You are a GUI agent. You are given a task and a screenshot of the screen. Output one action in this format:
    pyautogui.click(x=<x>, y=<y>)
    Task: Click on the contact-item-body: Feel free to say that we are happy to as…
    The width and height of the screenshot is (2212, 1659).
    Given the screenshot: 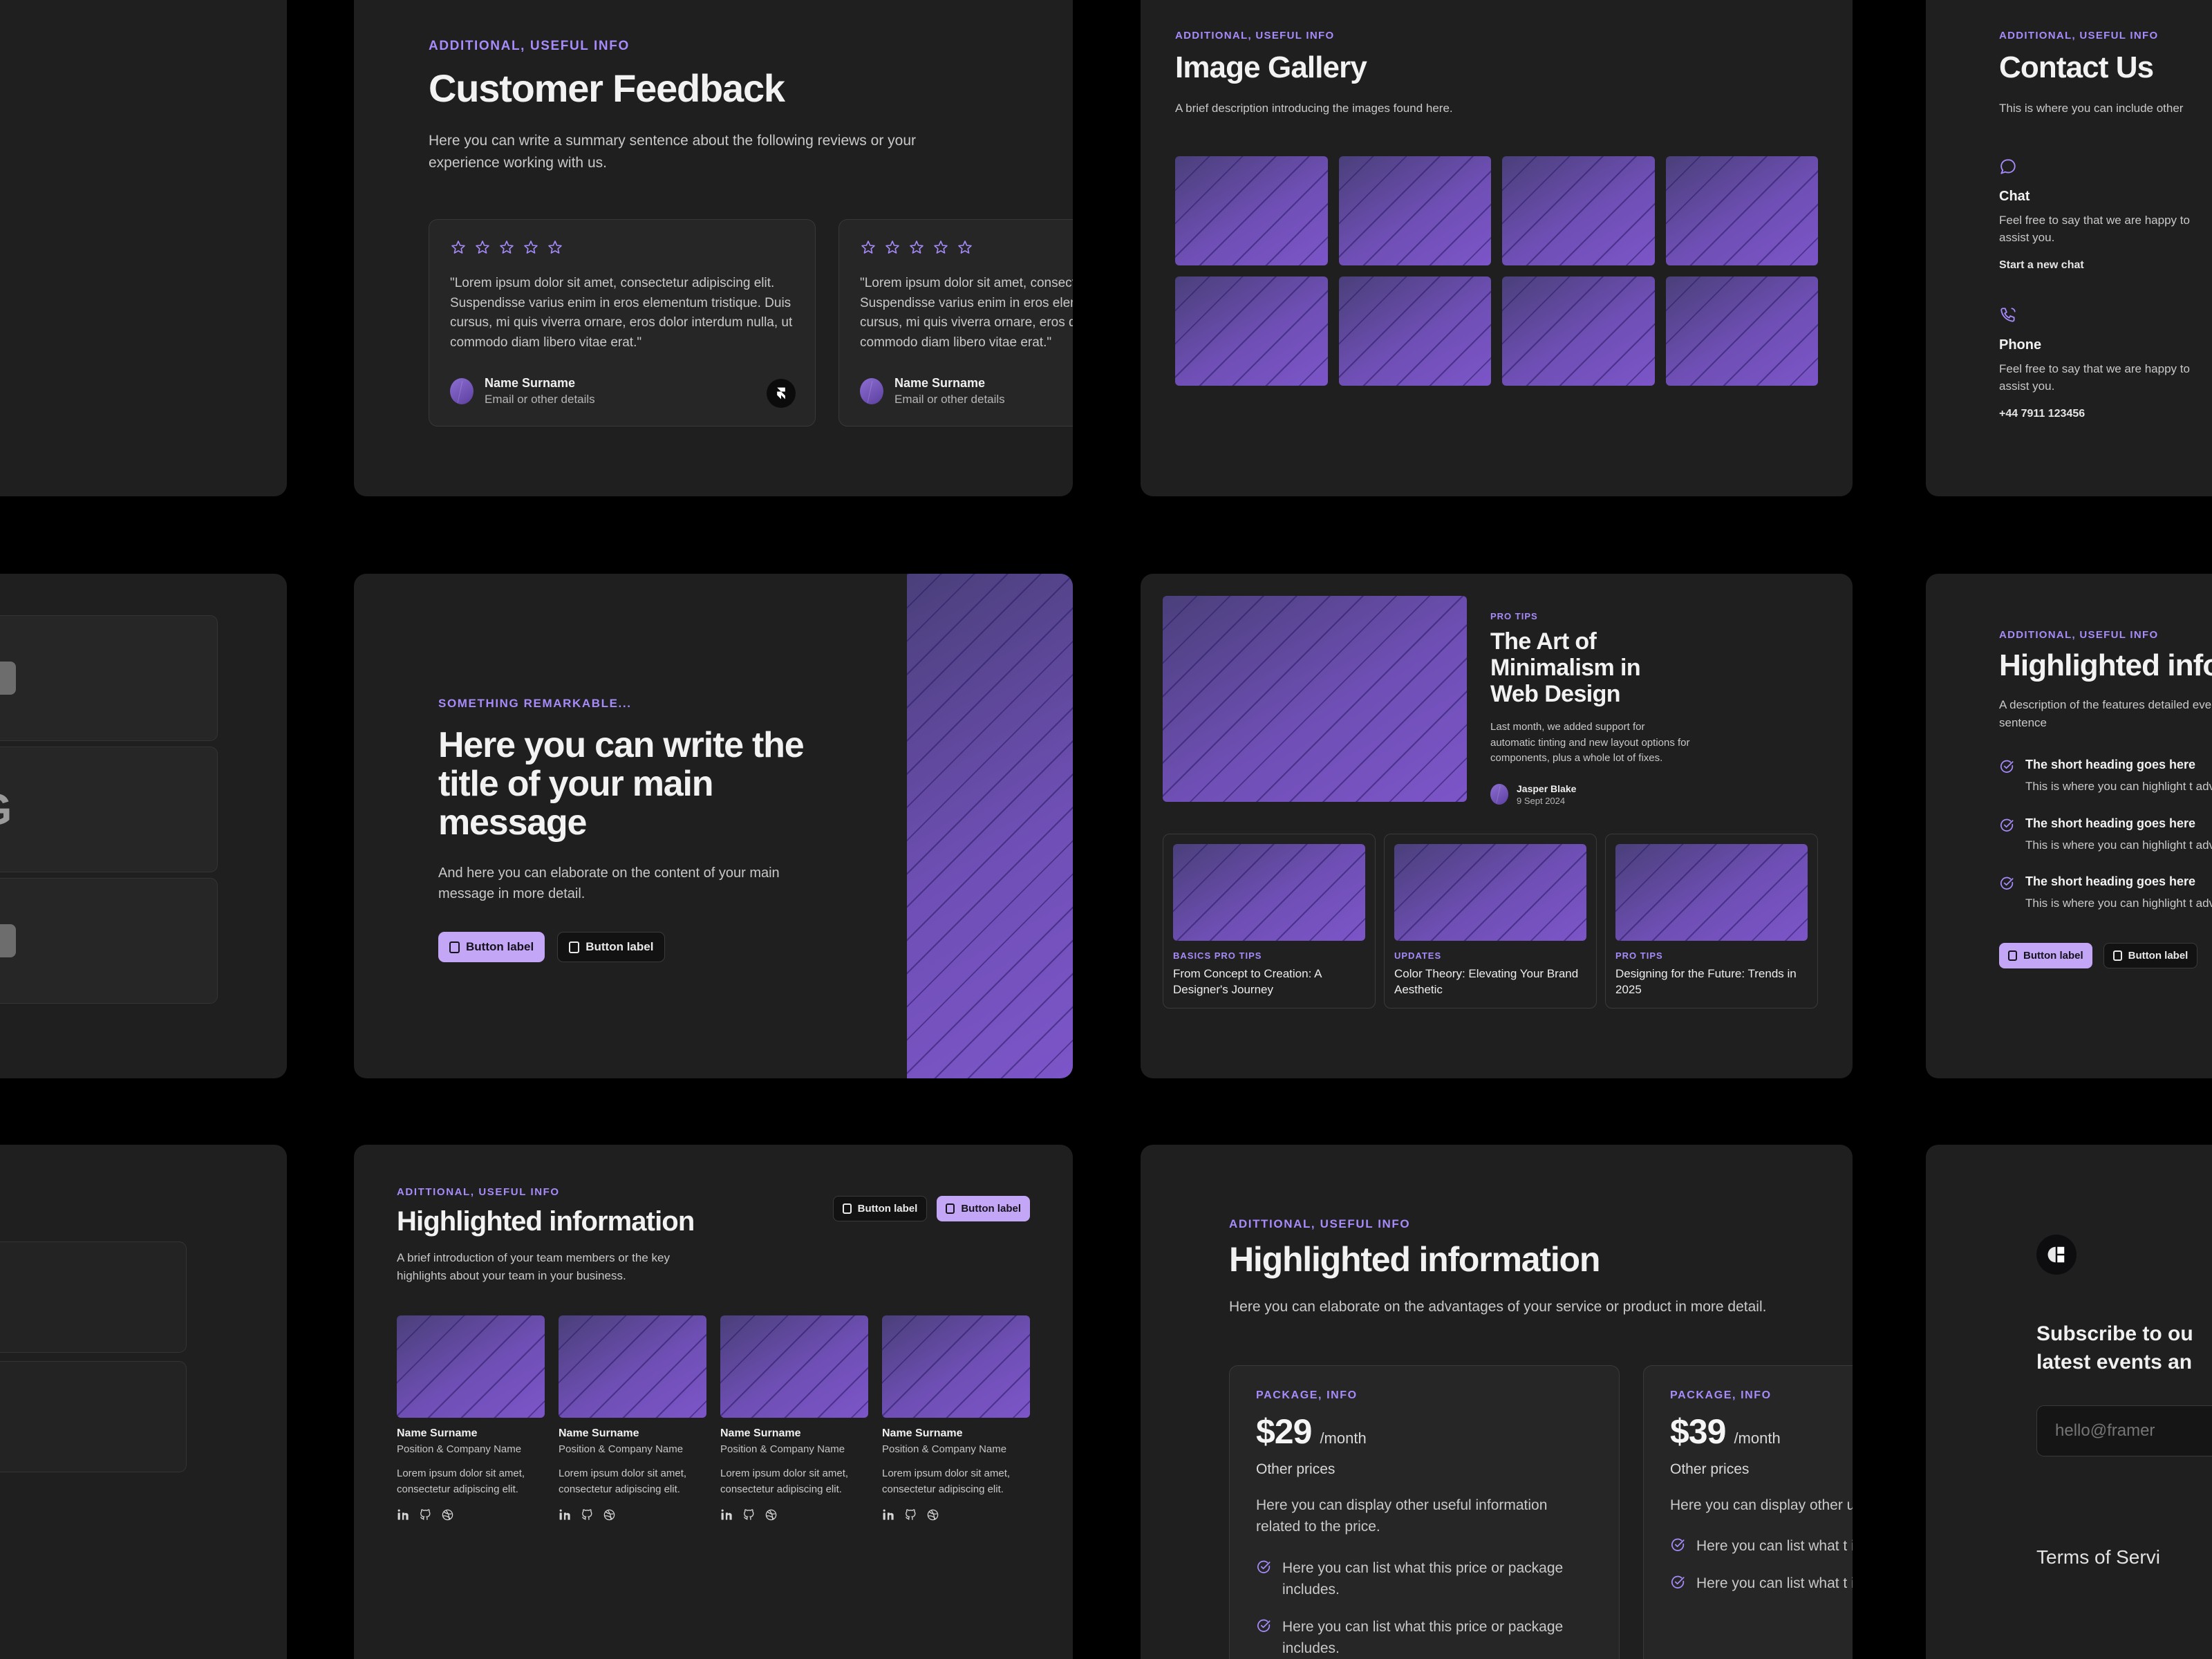 What is the action you would take?
    pyautogui.click(x=2094, y=378)
    